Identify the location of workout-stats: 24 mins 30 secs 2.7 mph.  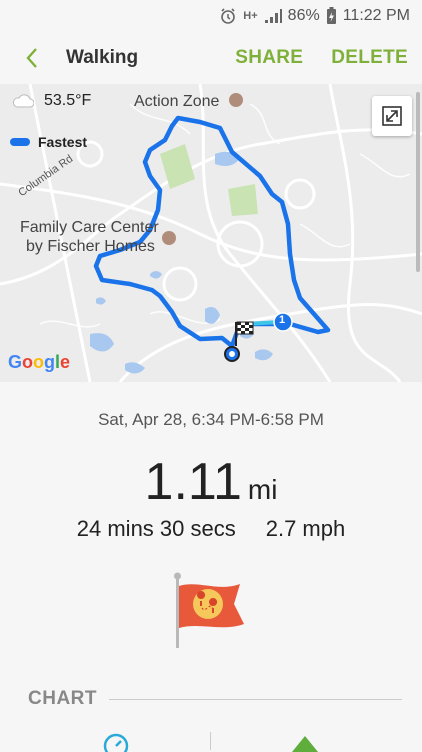
(211, 529).